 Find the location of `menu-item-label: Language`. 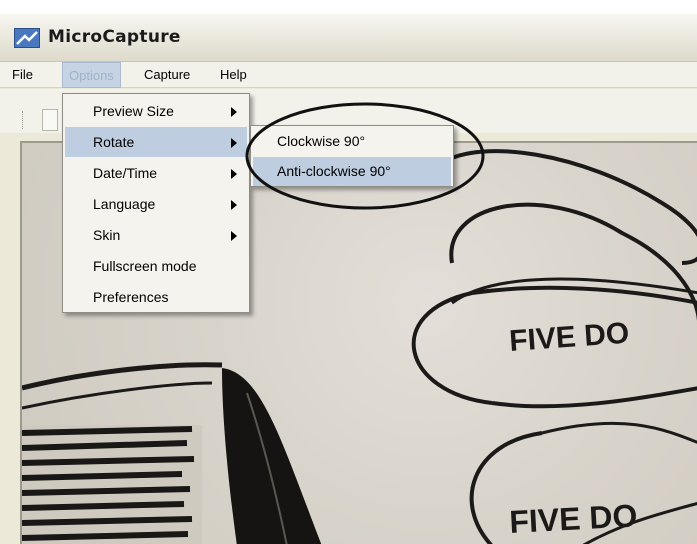

menu-item-label: Language is located at coordinates (124, 204).